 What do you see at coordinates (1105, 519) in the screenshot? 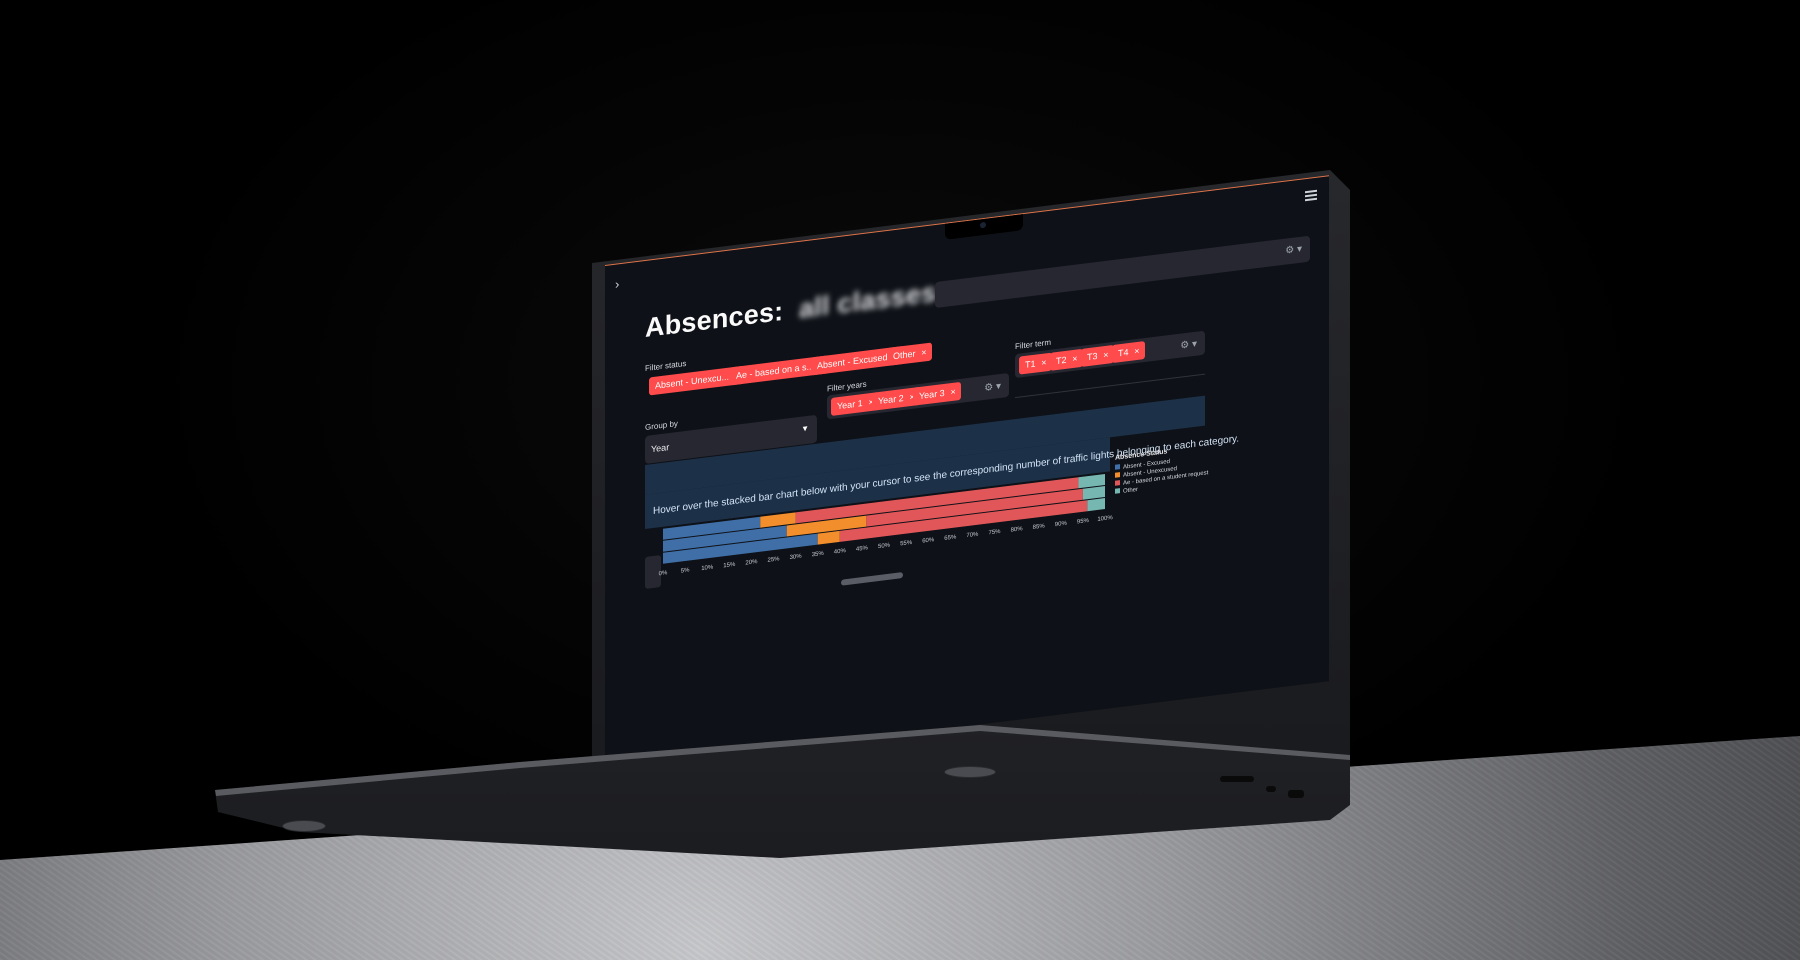
I see `x-tick-label: 100%` at bounding box center [1105, 519].